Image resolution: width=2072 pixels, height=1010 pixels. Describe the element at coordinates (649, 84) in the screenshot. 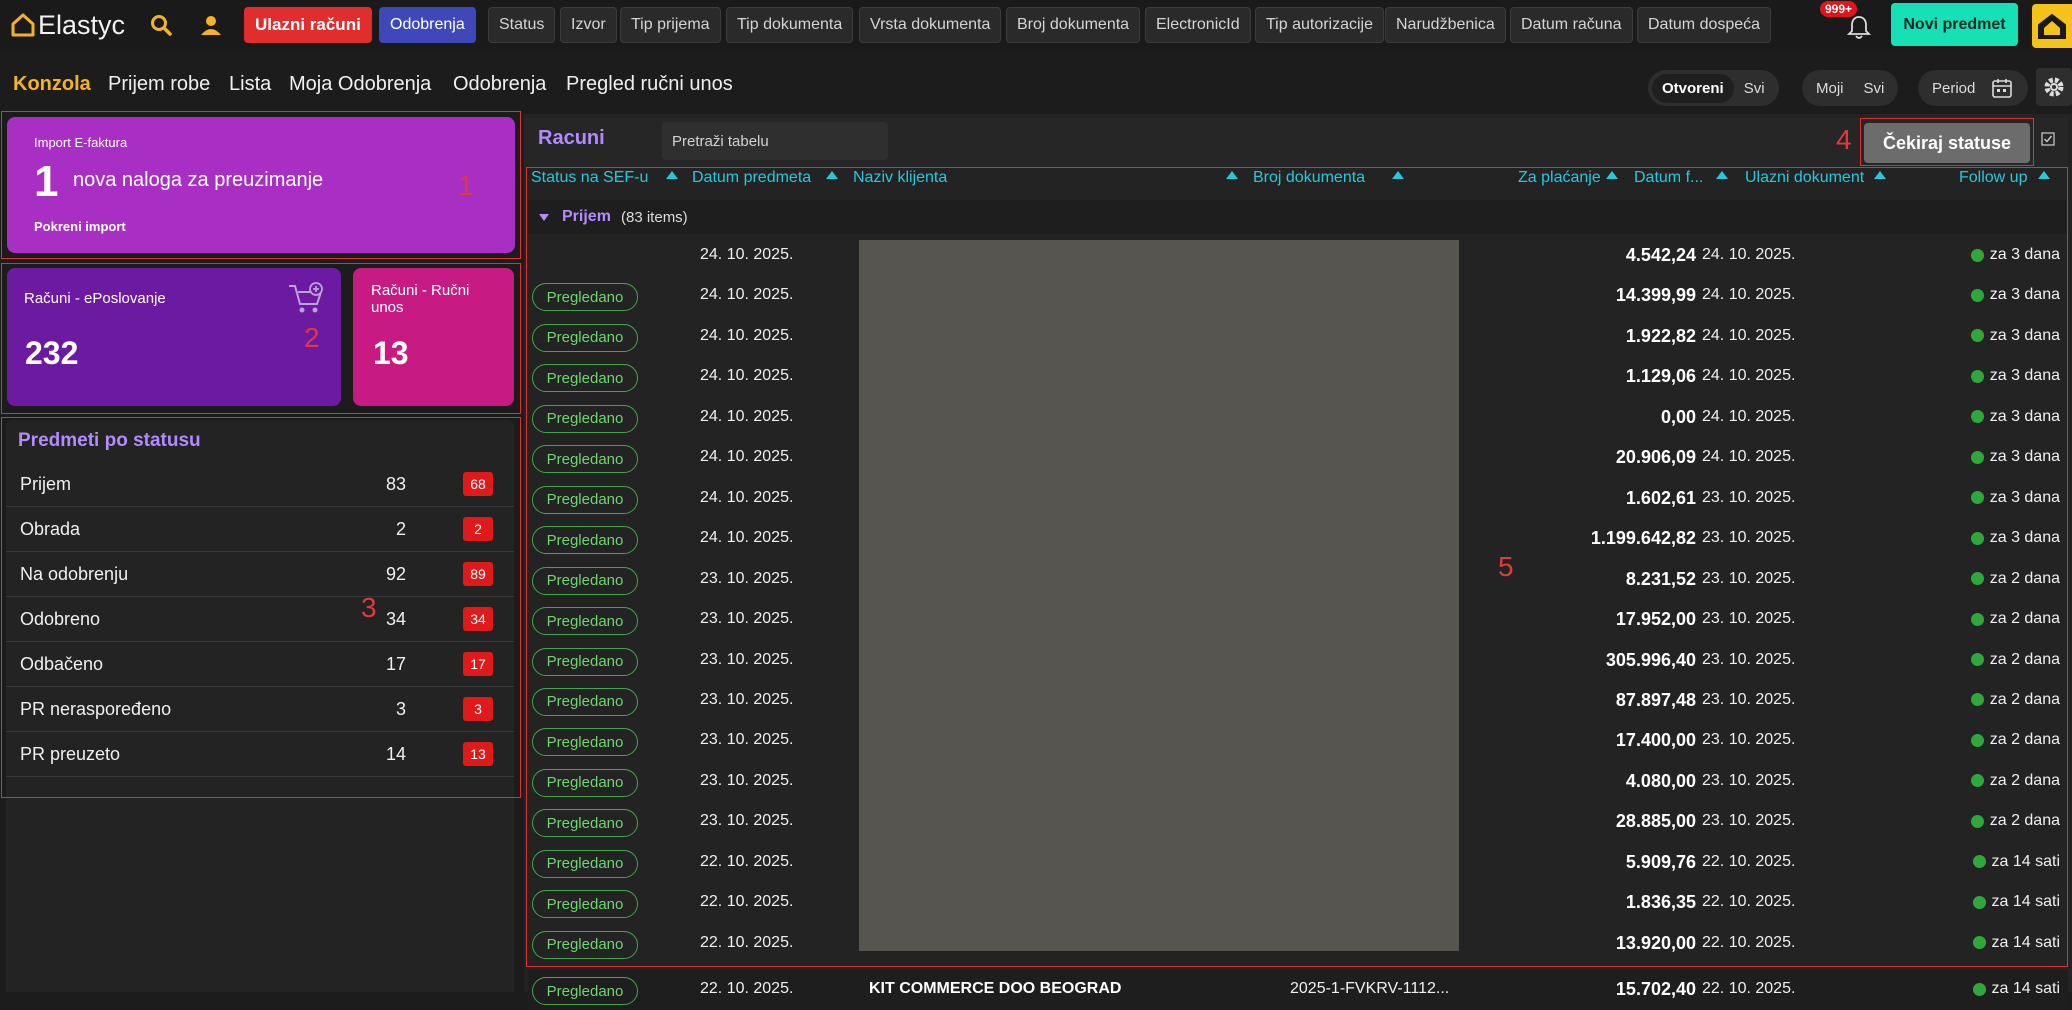

I see `nav-pregled-rucni-unos: Pregled ručni unos` at that location.